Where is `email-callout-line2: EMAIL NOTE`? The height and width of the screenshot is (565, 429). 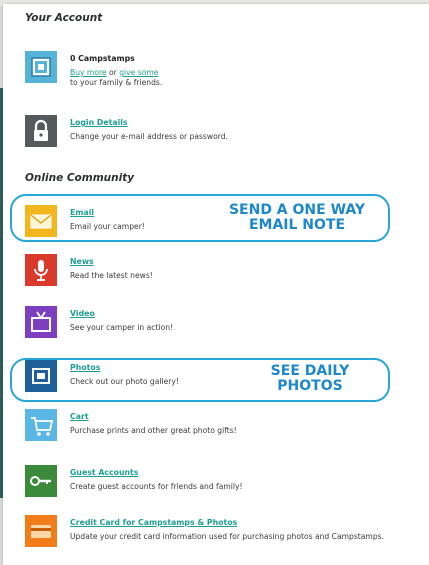 email-callout-line2: EMAIL NOTE is located at coordinates (297, 225).